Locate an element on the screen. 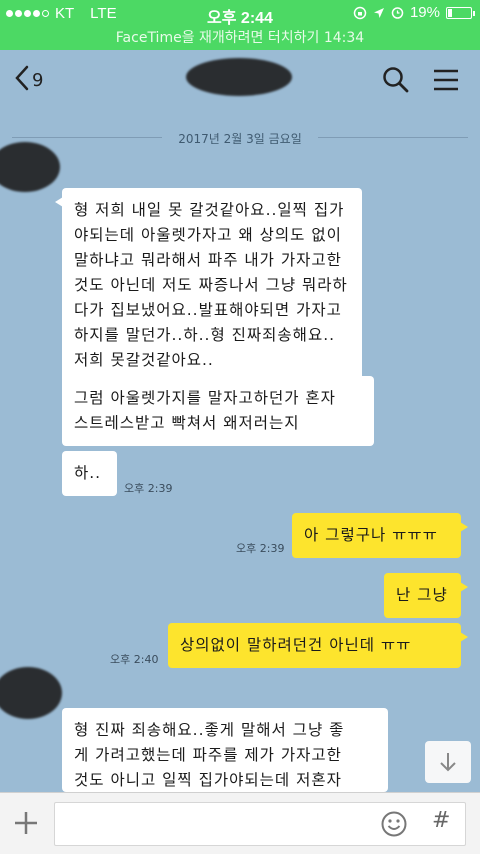  unread-count: 9 is located at coordinates (38, 80).